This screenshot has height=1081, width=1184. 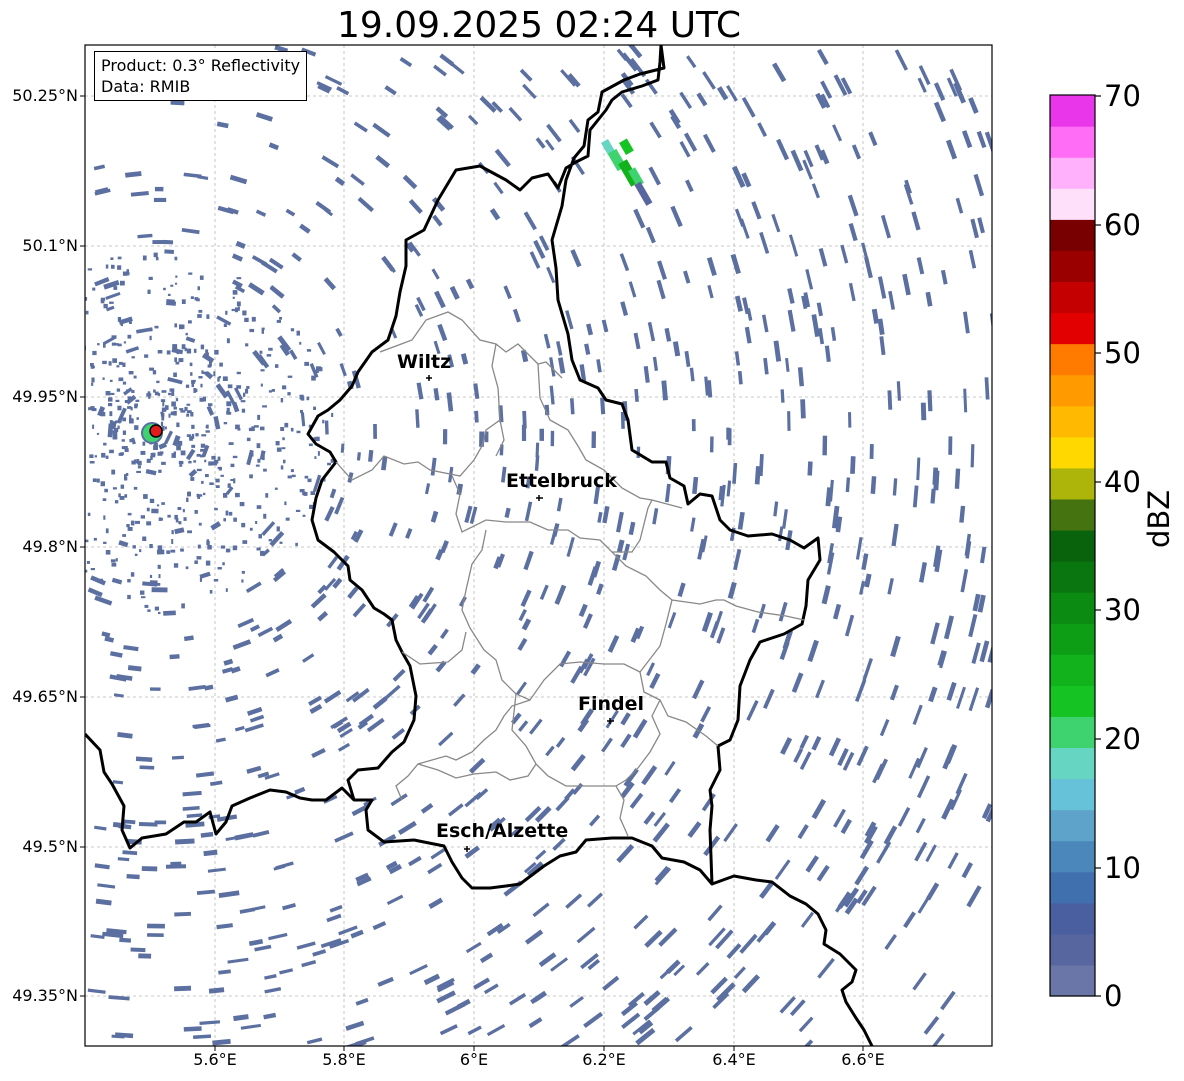 I want to click on lon-tick-label: 6.4°E, so click(x=734, y=1059).